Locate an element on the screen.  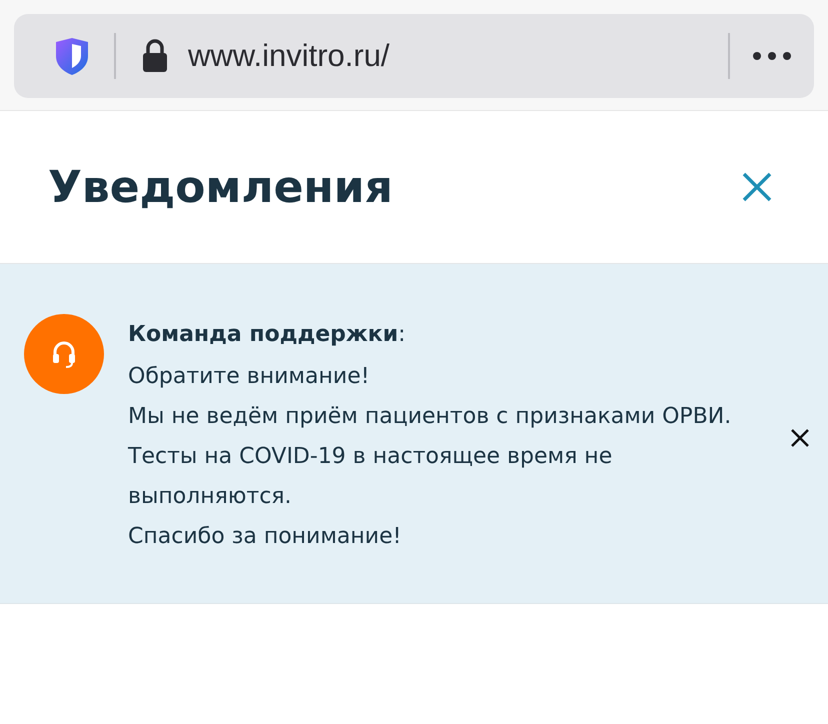
shield-icon is located at coordinates (72, 56).